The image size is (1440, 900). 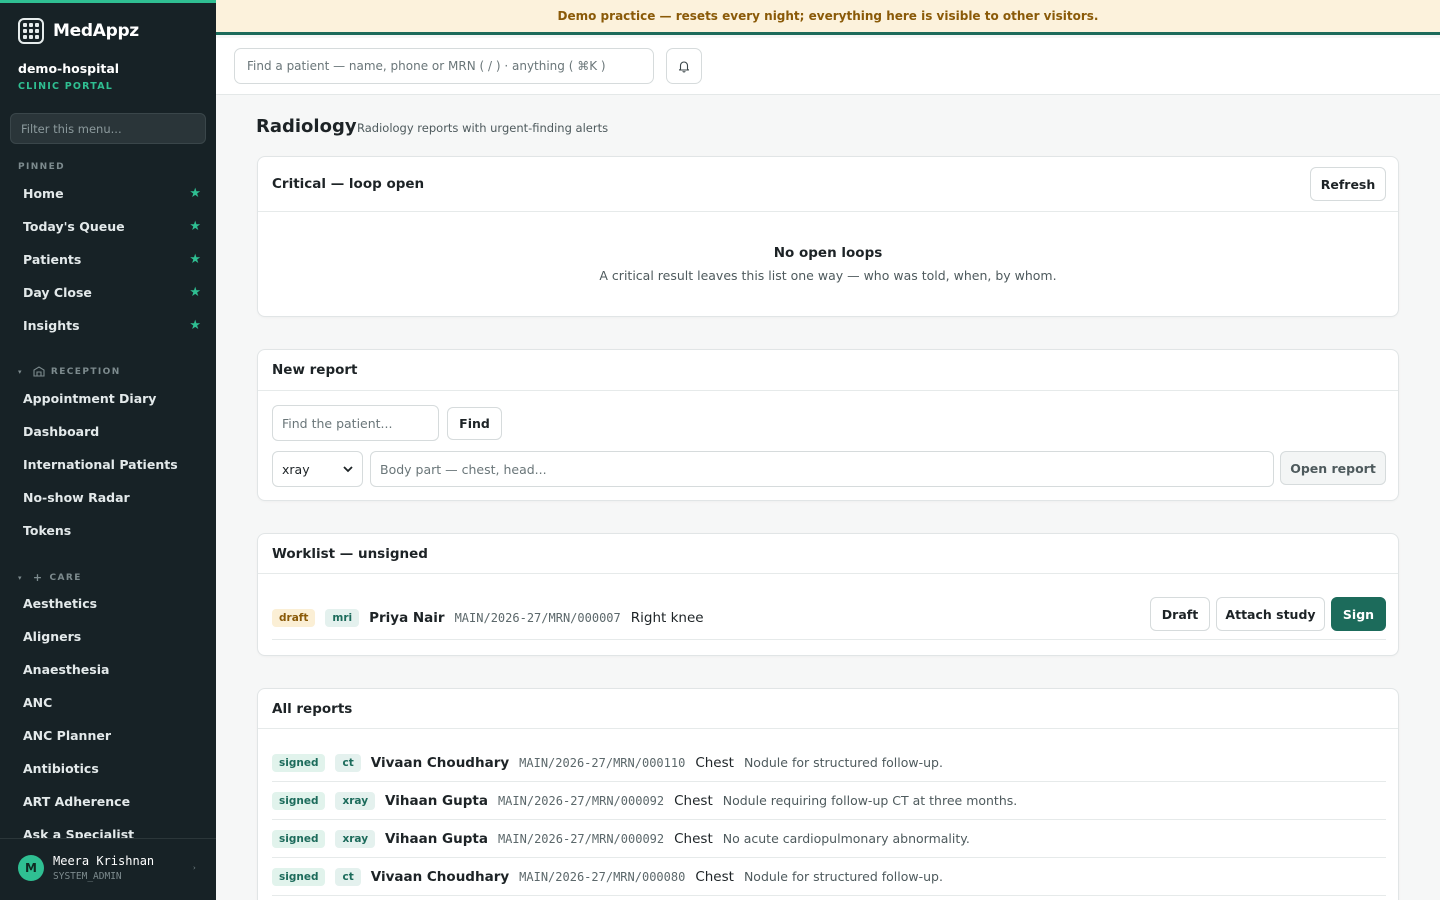 I want to click on body-part-input, so click(x=822, y=469).